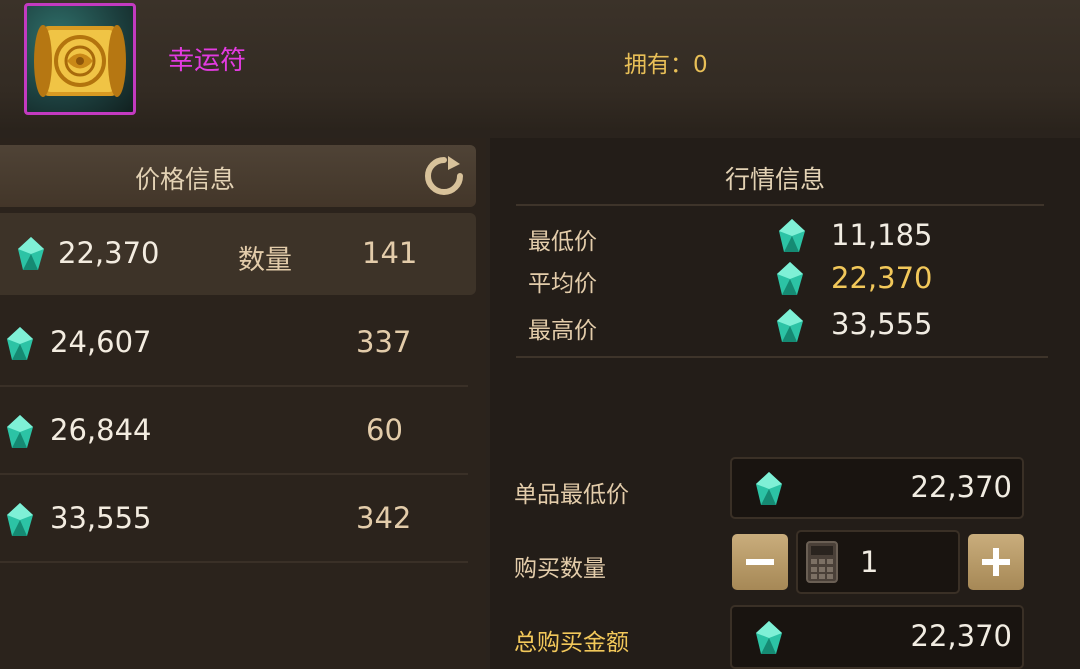 The width and height of the screenshot is (1080, 669). I want to click on quantity-value: 60, so click(384, 430).